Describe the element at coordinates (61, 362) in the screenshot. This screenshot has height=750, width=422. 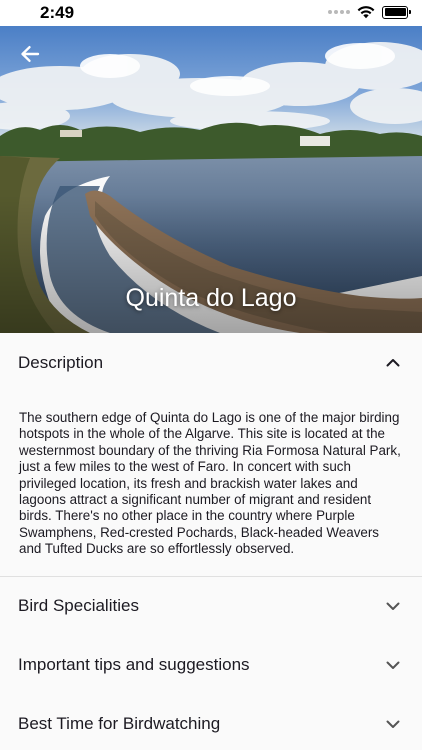
I see `panel-title: Description` at that location.